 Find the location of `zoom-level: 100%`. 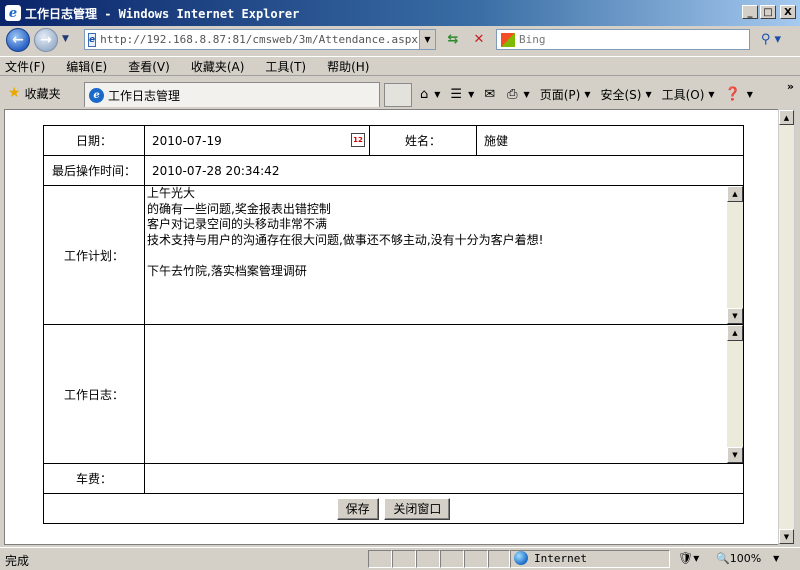

zoom-level: 100% is located at coordinates (745, 558).